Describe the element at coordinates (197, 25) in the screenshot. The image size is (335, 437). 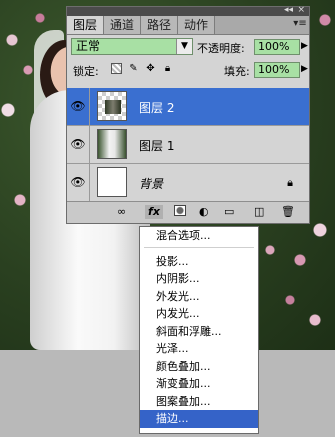
I see `tab-actions: 动作` at that location.